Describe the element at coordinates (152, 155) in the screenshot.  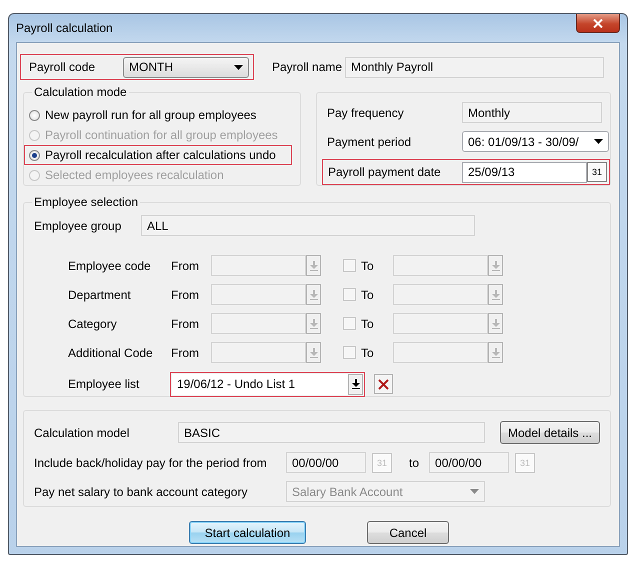
I see `radio-option: Payroll recalculation after calculations undo` at that location.